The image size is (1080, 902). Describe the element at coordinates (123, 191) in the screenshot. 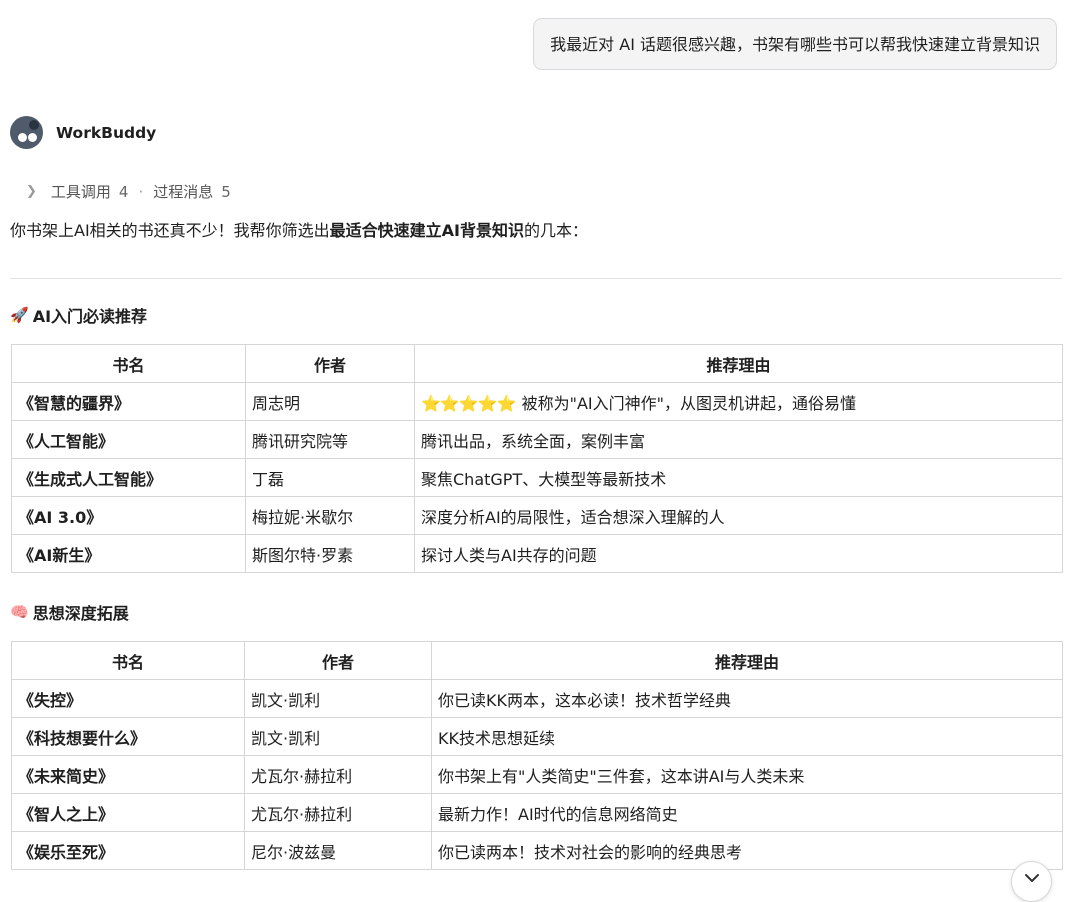

I see `tool-calls-count: 4` at that location.